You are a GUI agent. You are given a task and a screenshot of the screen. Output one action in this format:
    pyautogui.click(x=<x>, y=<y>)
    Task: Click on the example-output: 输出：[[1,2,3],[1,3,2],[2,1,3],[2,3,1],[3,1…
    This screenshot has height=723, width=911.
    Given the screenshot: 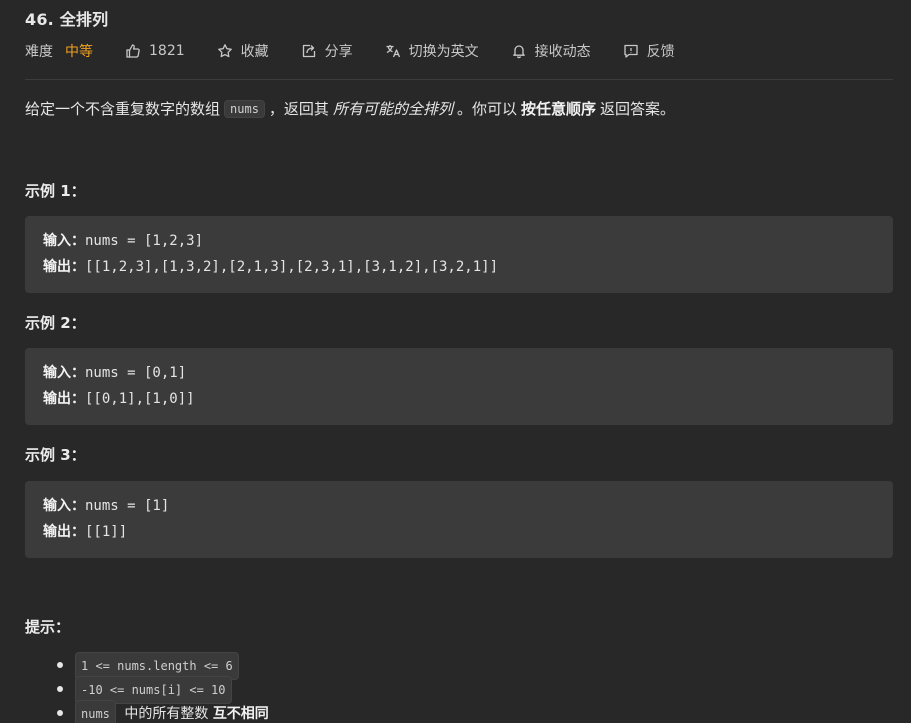 What is the action you would take?
    pyautogui.click(x=459, y=267)
    